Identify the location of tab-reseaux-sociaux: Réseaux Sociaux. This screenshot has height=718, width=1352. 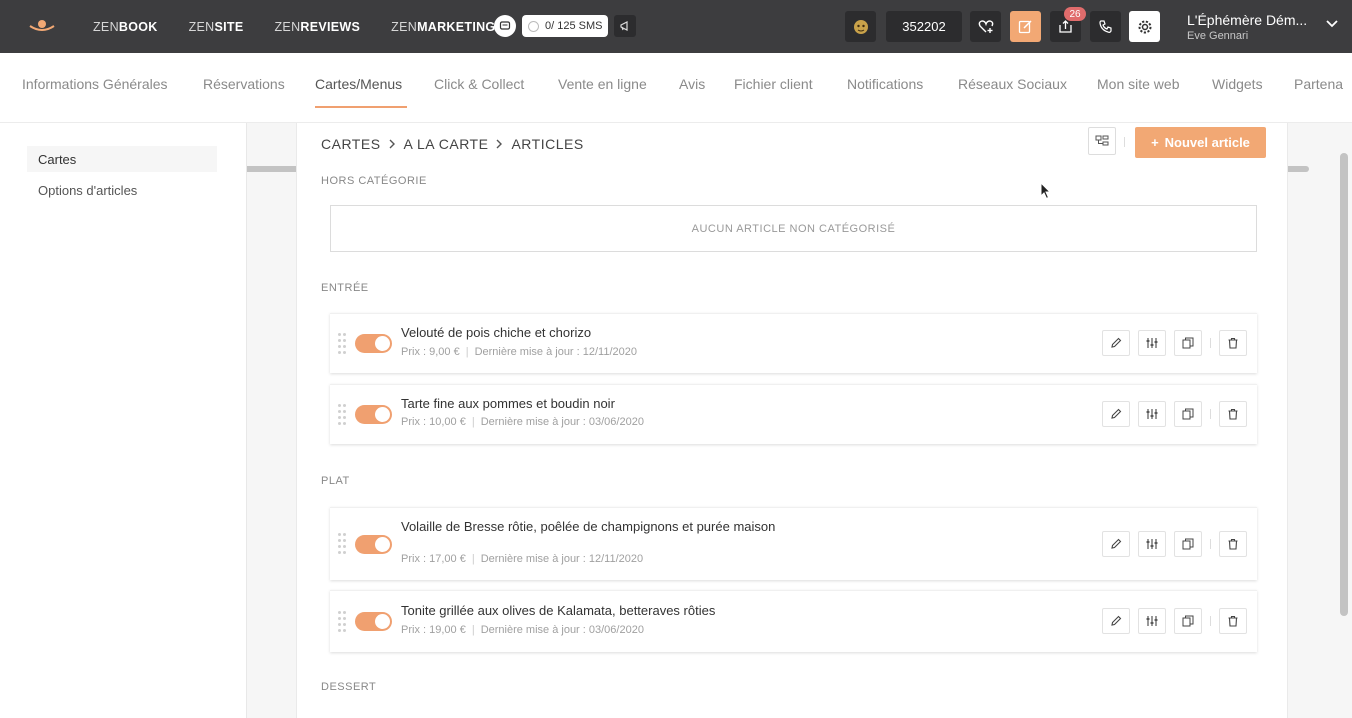
(1012, 84).